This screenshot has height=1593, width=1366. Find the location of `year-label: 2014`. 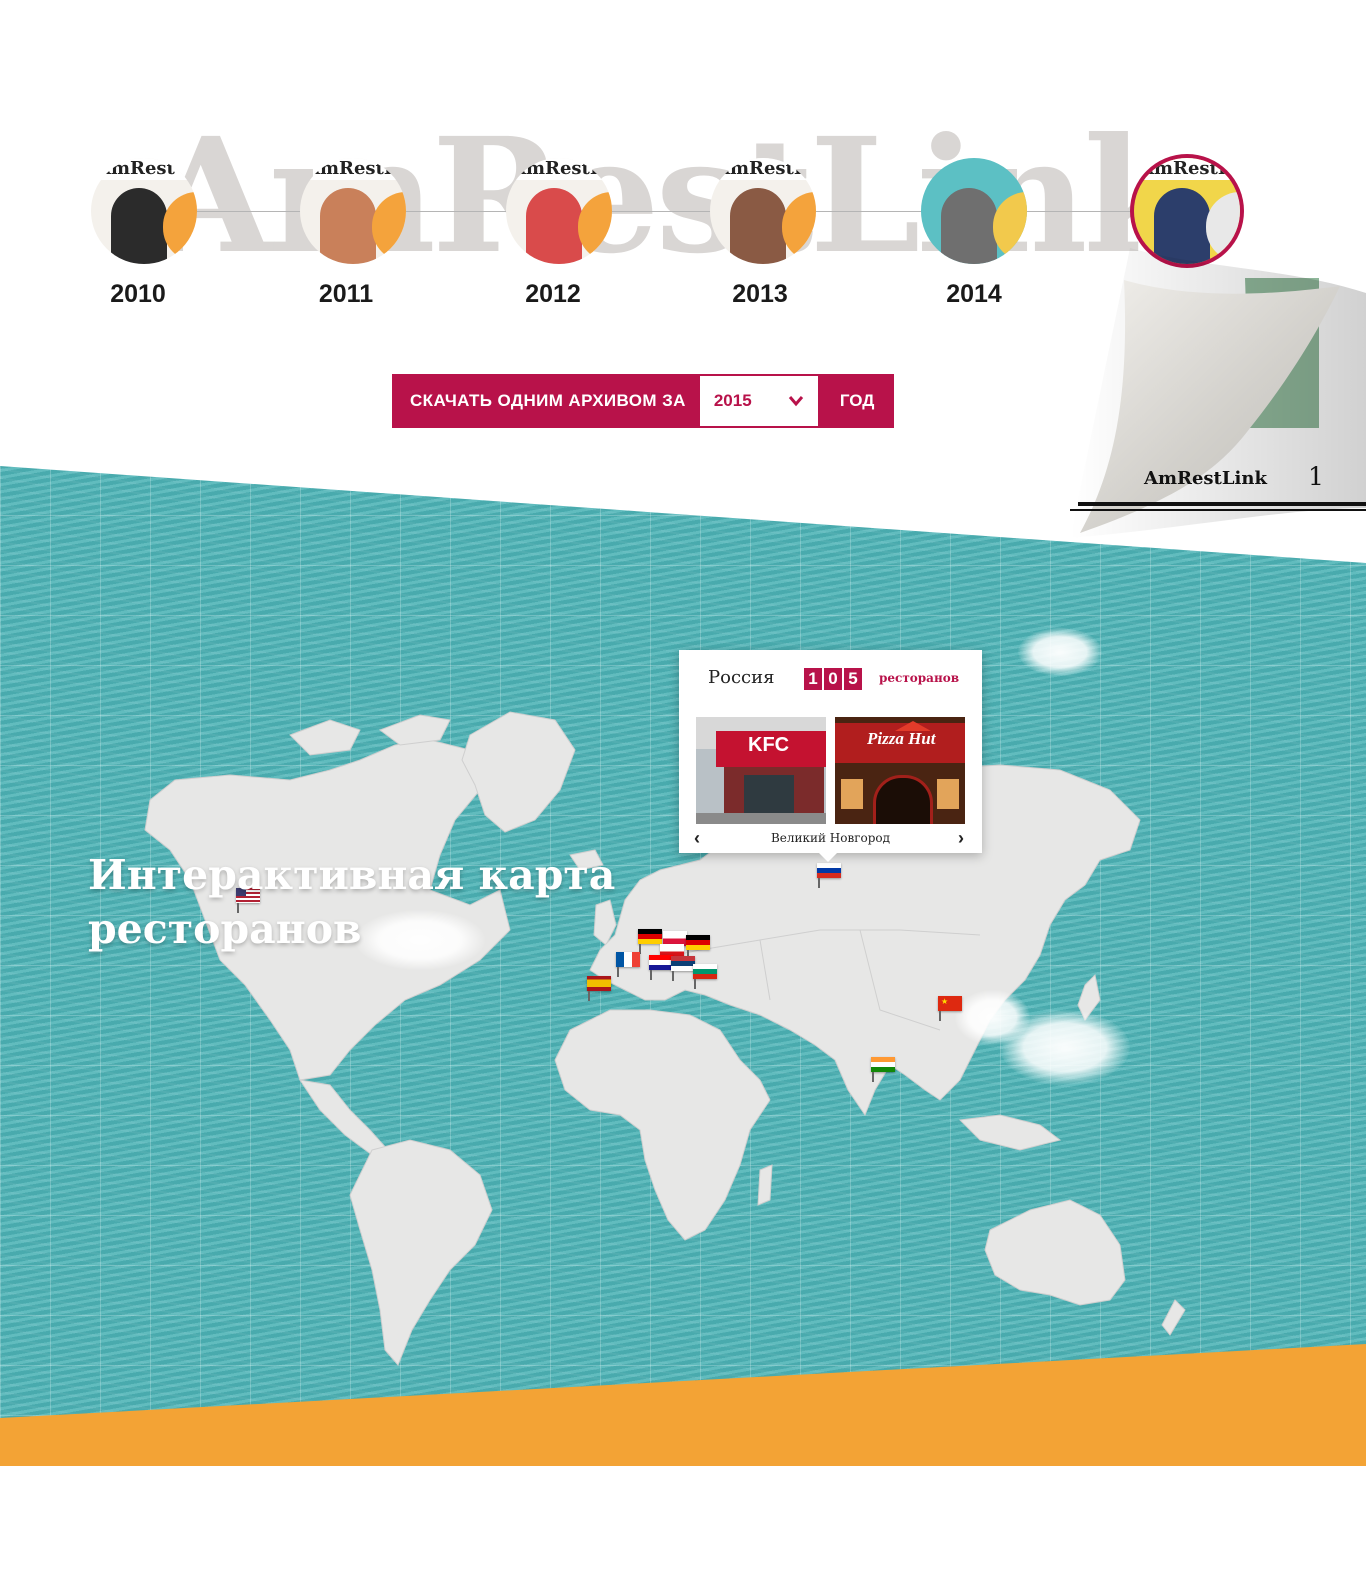

year-label: 2014 is located at coordinates (974, 294).